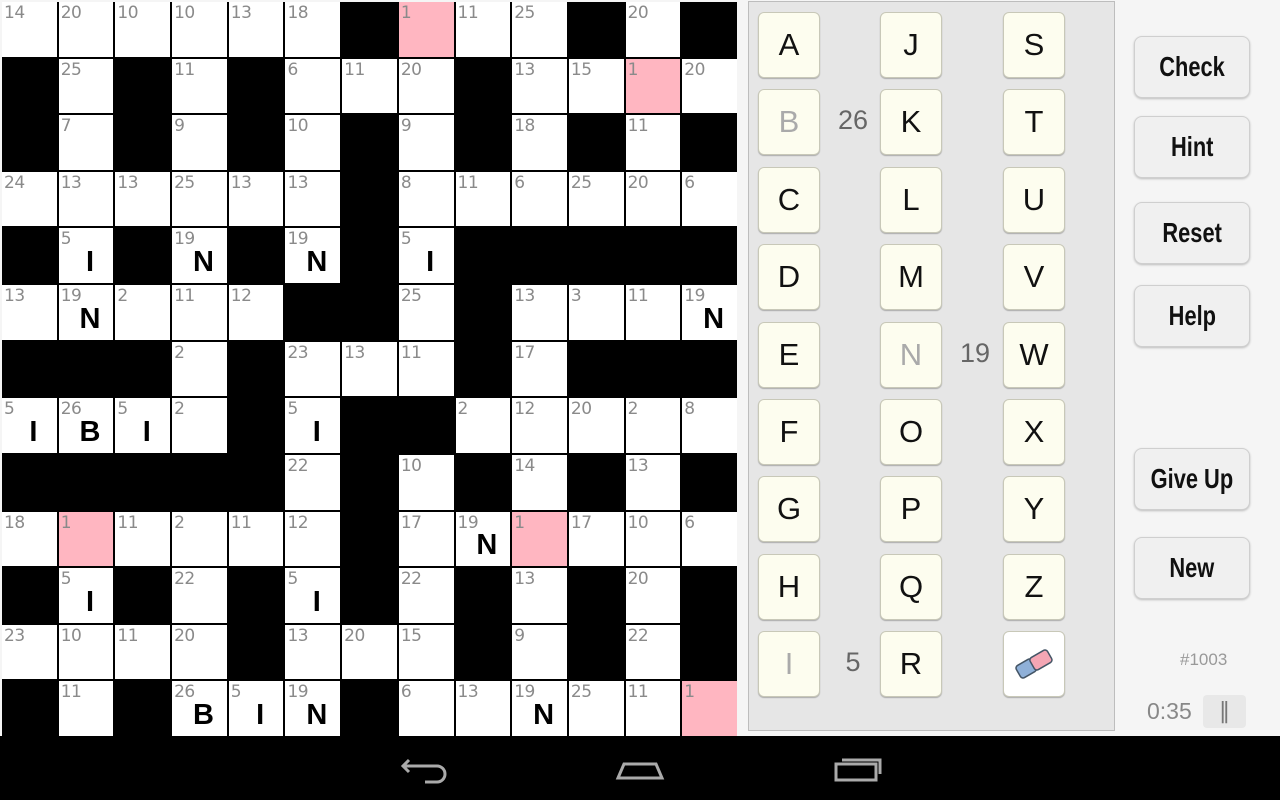 The height and width of the screenshot is (800, 1280). What do you see at coordinates (1034, 277) in the screenshot?
I see `key-v: V` at bounding box center [1034, 277].